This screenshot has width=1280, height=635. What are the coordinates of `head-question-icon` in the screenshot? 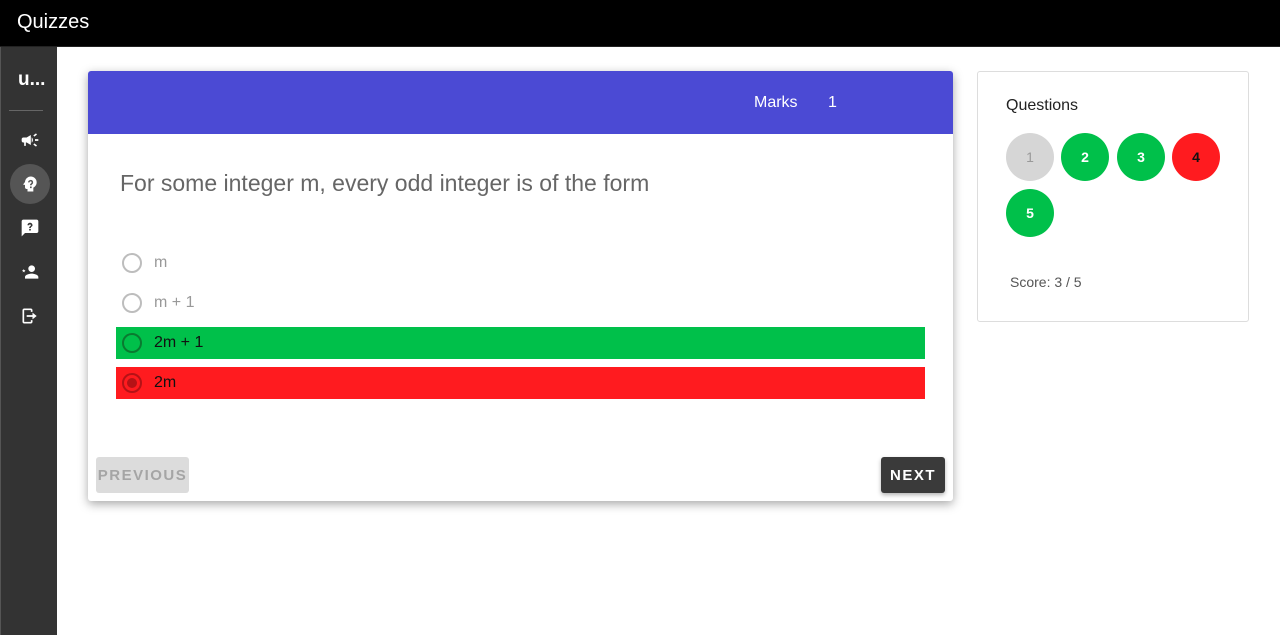 It's located at (30, 184).